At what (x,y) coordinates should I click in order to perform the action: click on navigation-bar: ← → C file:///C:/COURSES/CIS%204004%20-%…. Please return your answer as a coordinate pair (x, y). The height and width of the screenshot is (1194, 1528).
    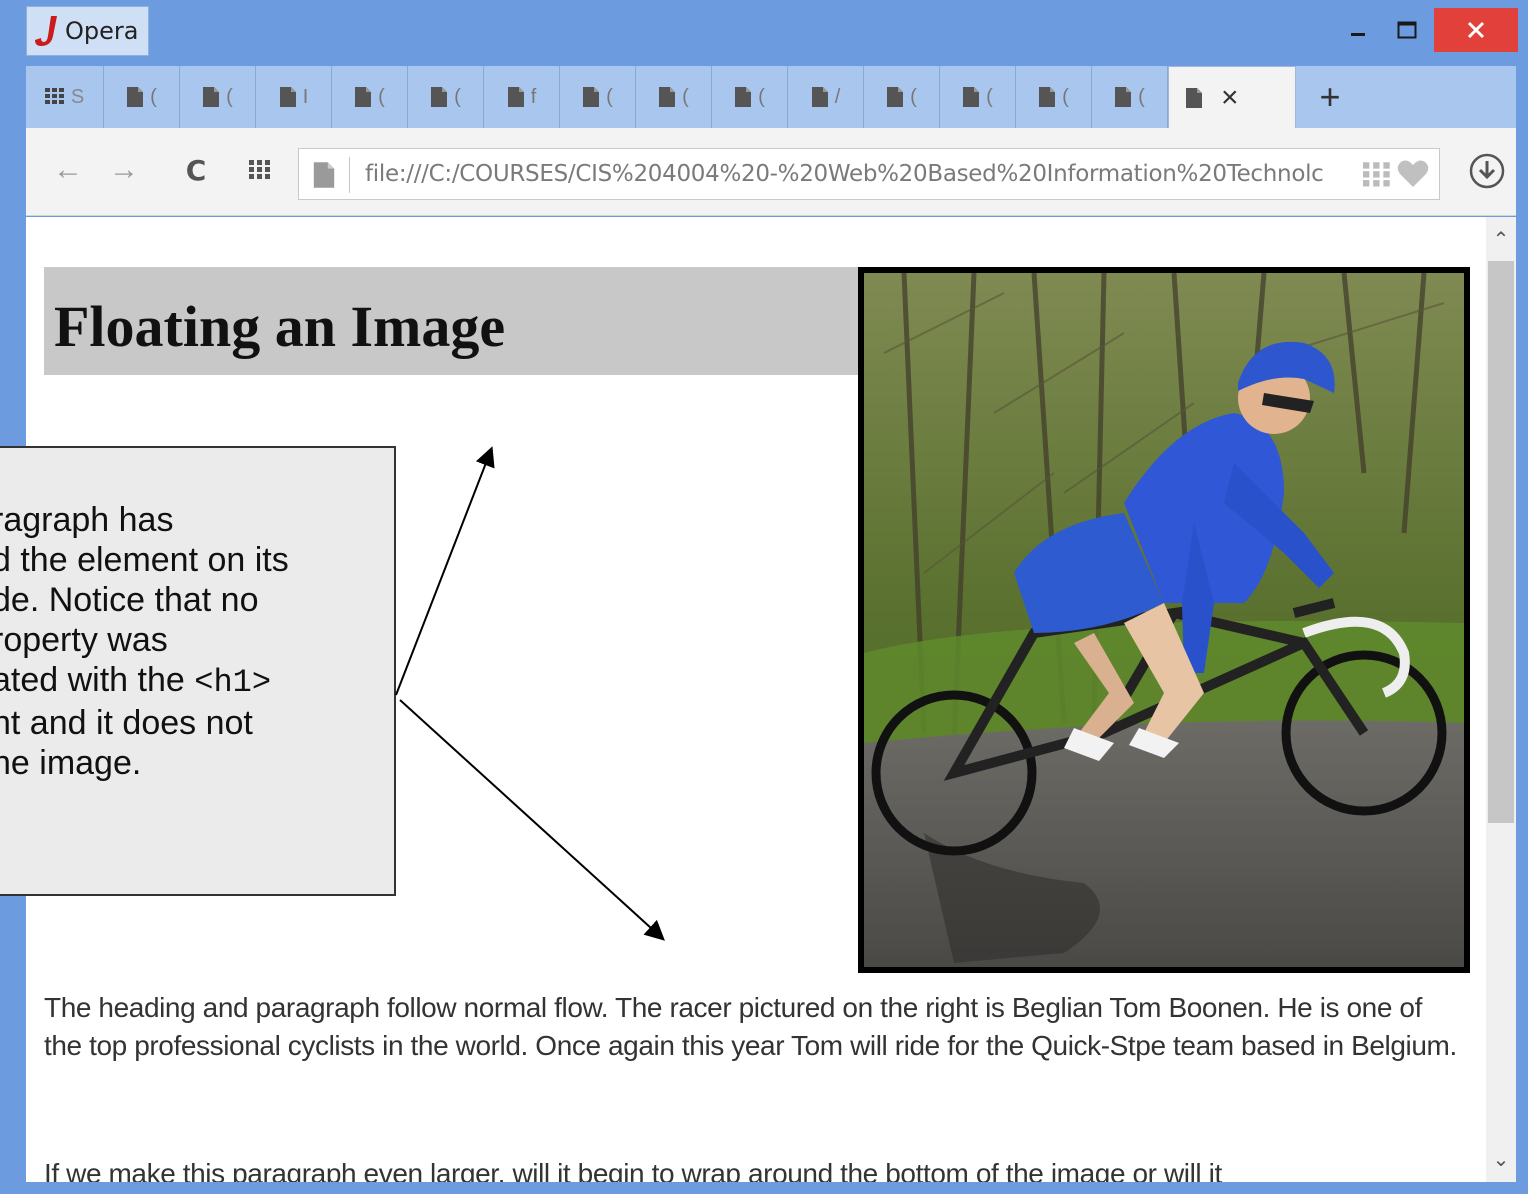
    Looking at the image, I should click on (771, 172).